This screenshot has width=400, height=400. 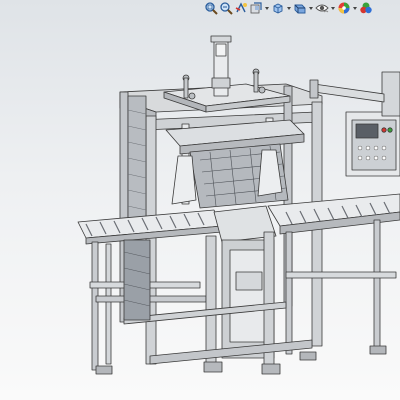 I want to click on forming-station, so click(x=235, y=163).